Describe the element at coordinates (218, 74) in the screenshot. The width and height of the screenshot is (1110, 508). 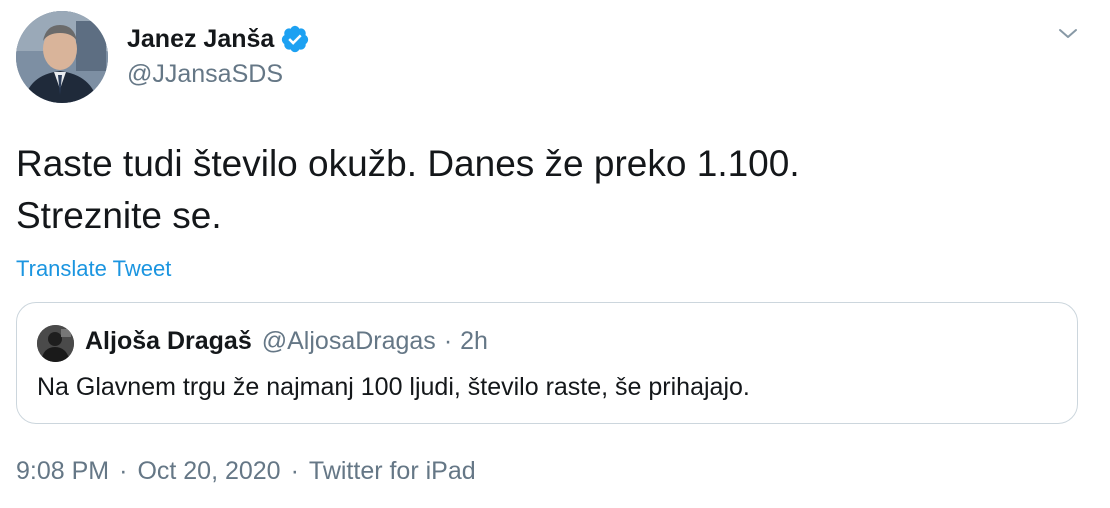
I see `author-handle: @JJansaSDS` at that location.